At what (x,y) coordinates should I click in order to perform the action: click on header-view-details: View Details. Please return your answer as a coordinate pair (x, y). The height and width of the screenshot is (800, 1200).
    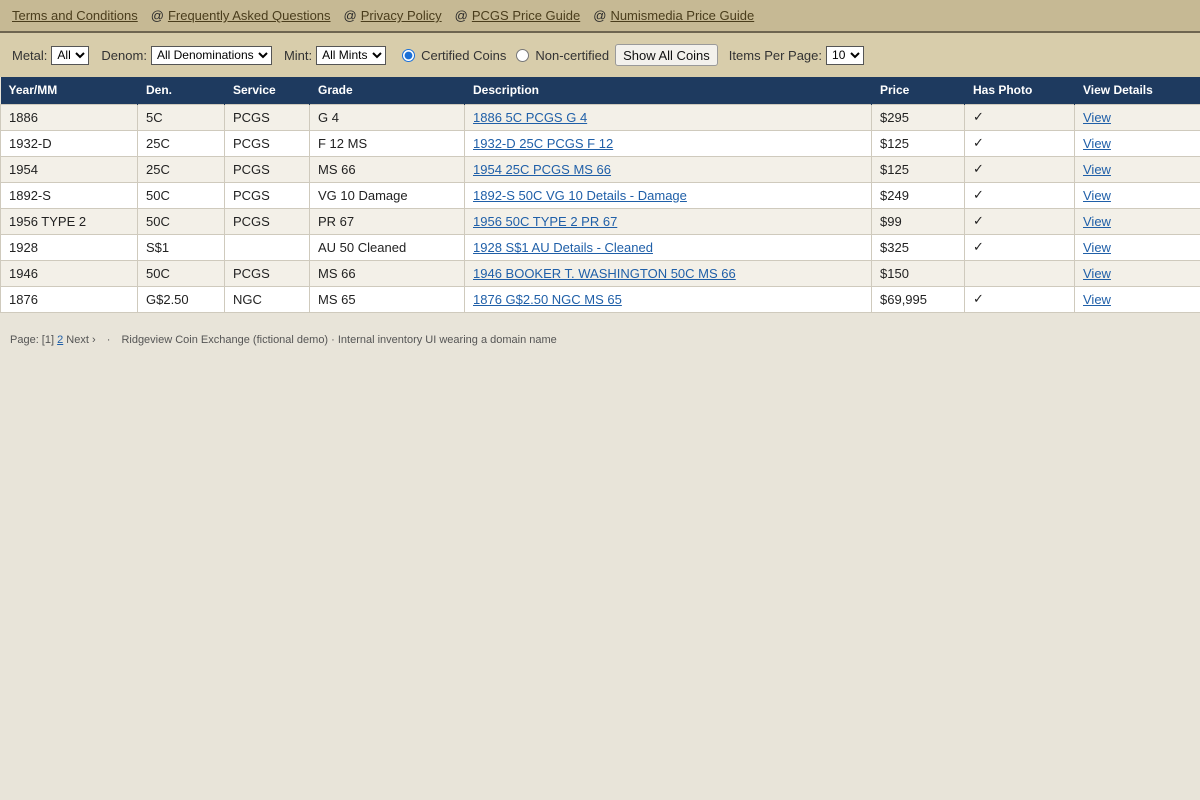
    Looking at the image, I should click on (1137, 90).